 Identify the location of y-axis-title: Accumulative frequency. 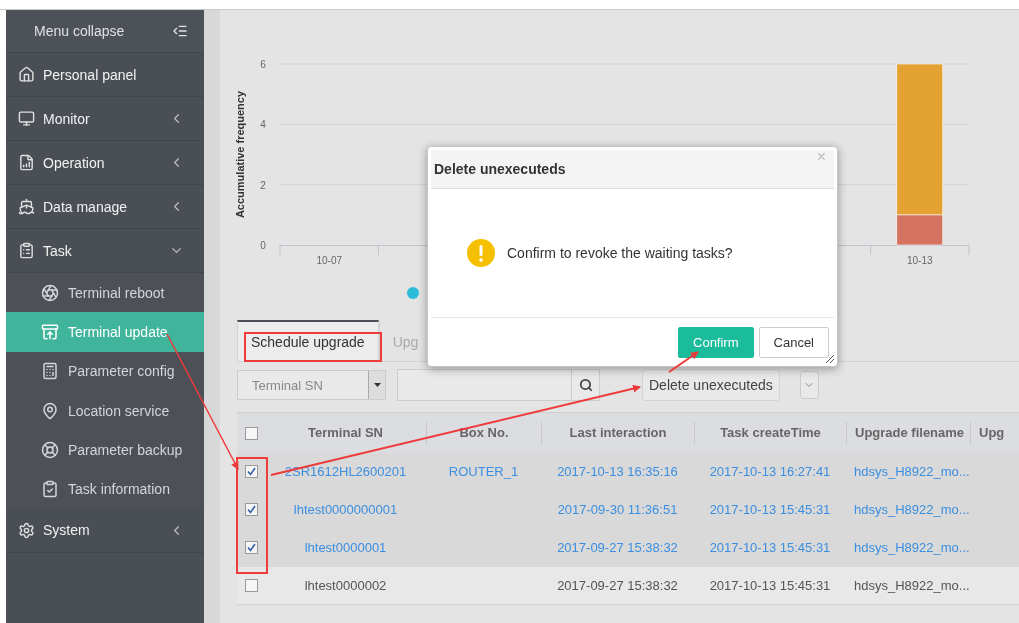
(240, 154).